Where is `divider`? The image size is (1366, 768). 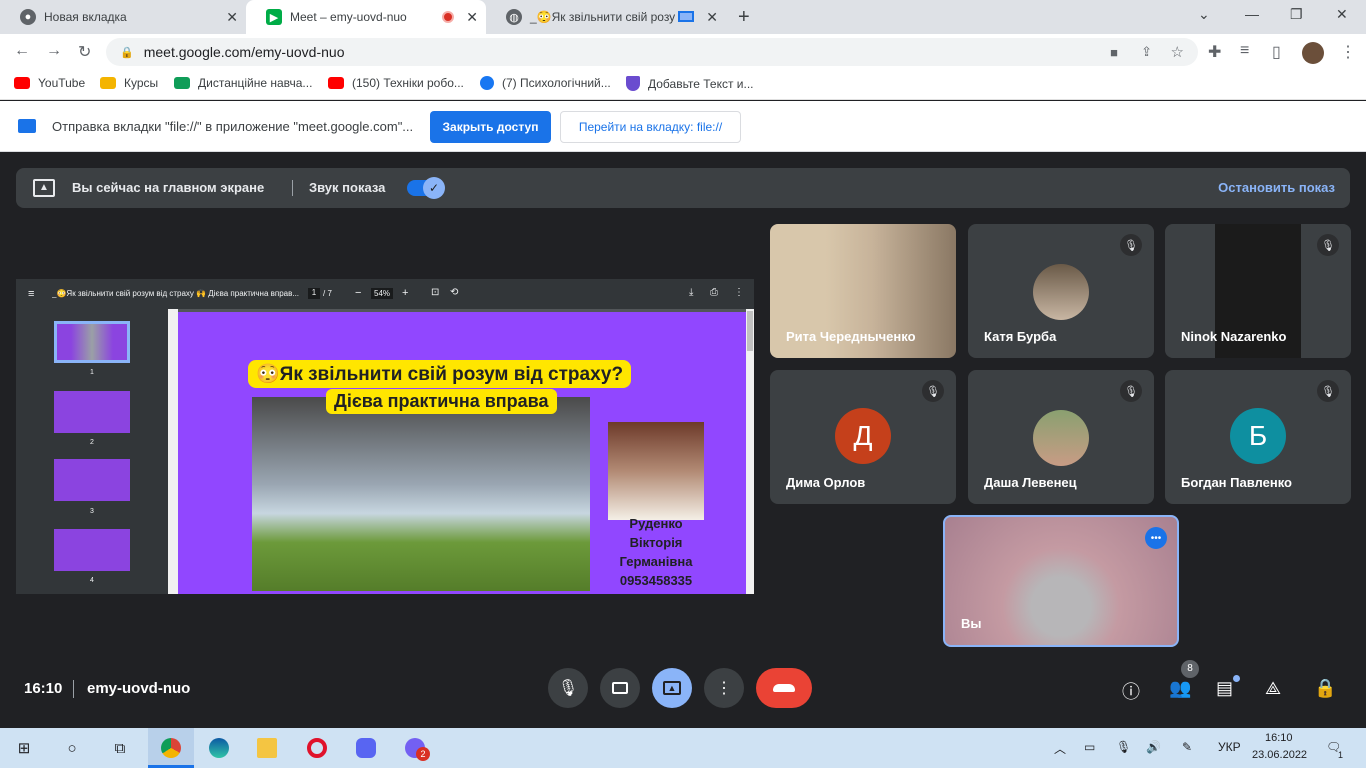 divider is located at coordinates (292, 188).